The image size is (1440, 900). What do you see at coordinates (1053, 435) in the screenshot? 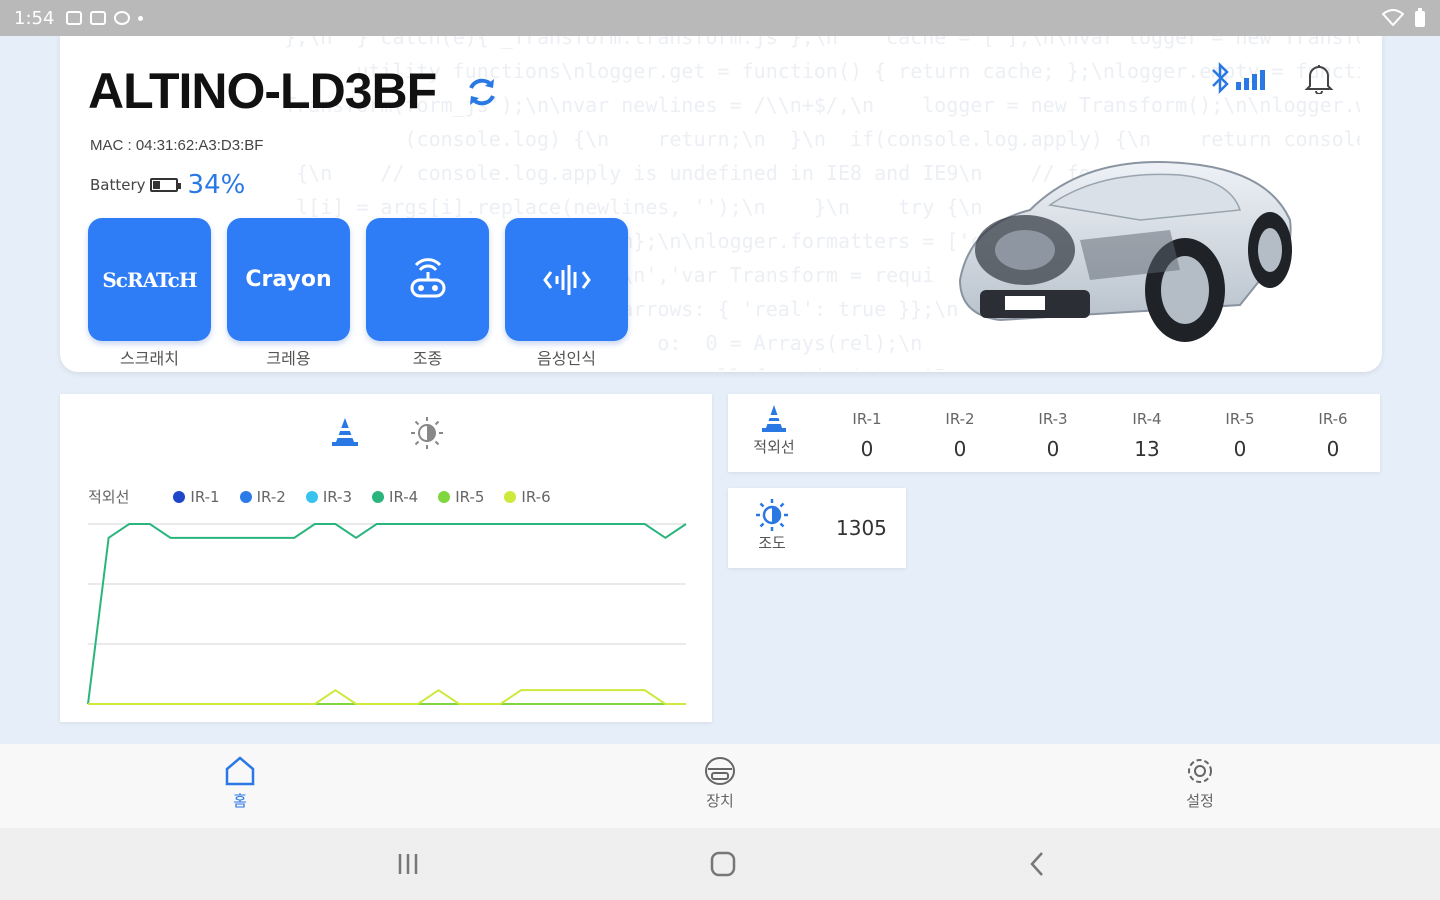
I see `ir-sensor-3: IR-3 0` at bounding box center [1053, 435].